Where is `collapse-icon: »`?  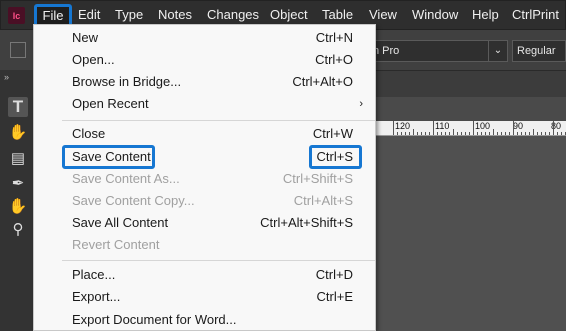
collapse-icon: » is located at coordinates (6, 77).